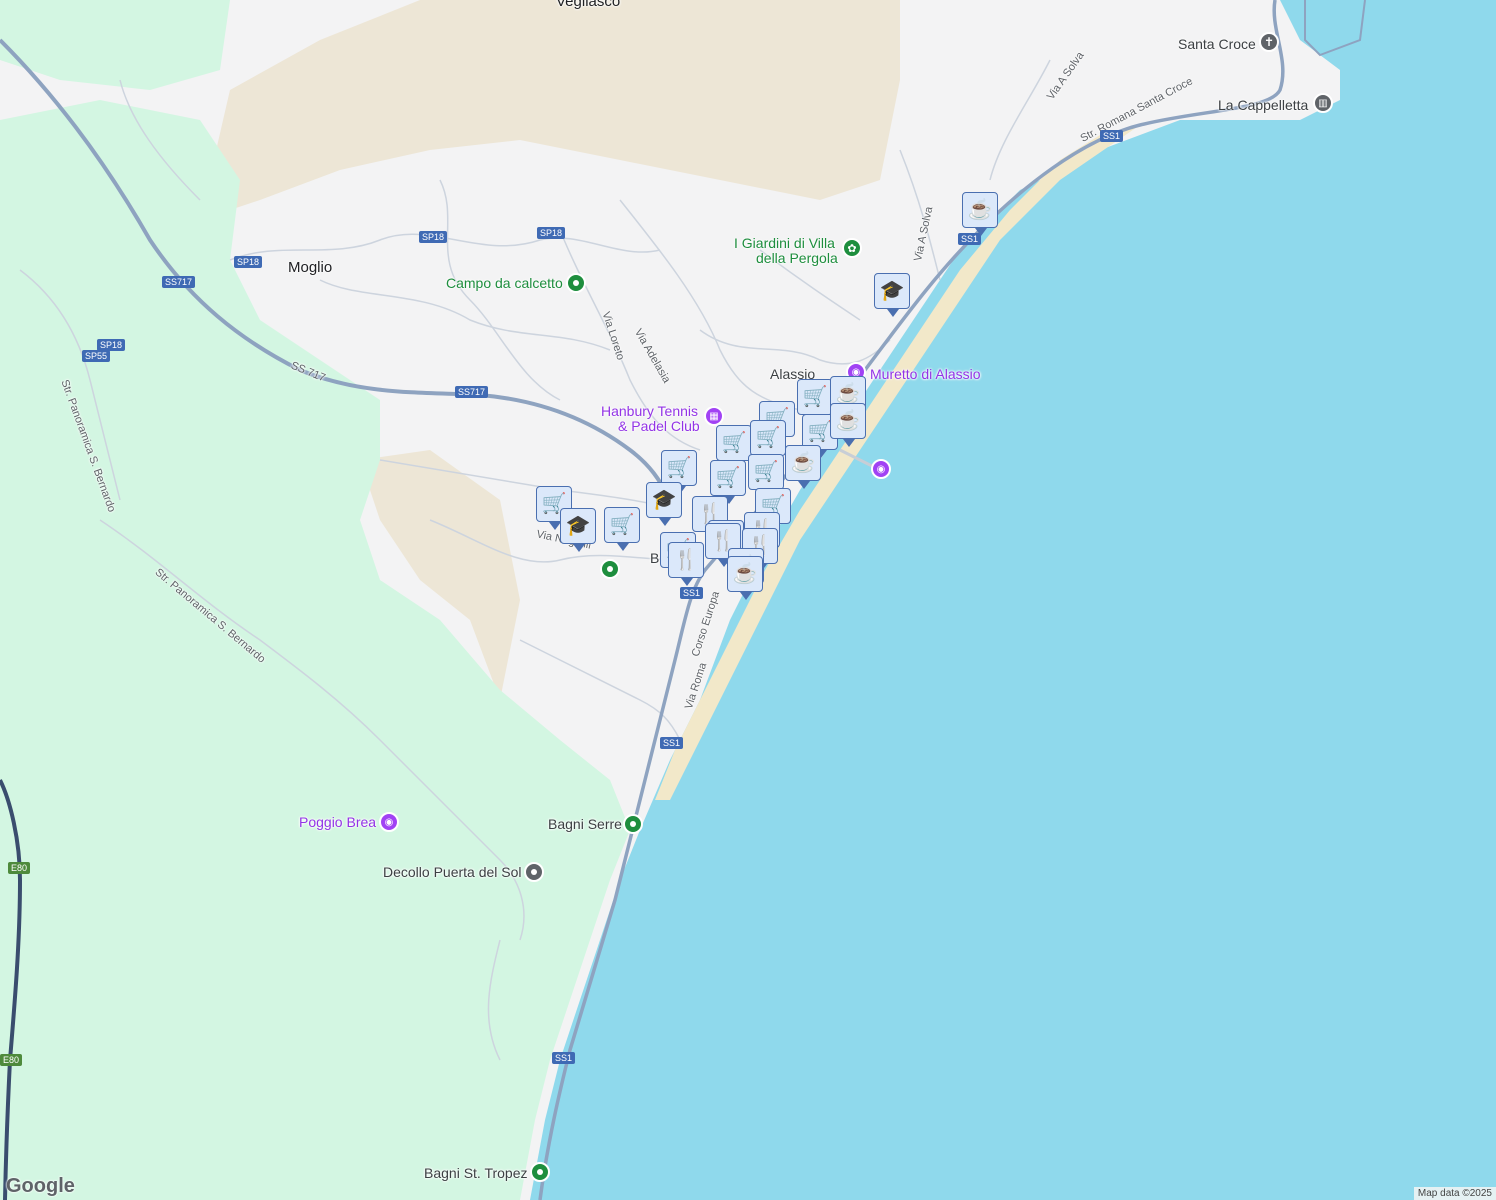 The height and width of the screenshot is (1200, 1496). What do you see at coordinates (655, 558) in the screenshot?
I see `poi-label-partial-b: B` at bounding box center [655, 558].